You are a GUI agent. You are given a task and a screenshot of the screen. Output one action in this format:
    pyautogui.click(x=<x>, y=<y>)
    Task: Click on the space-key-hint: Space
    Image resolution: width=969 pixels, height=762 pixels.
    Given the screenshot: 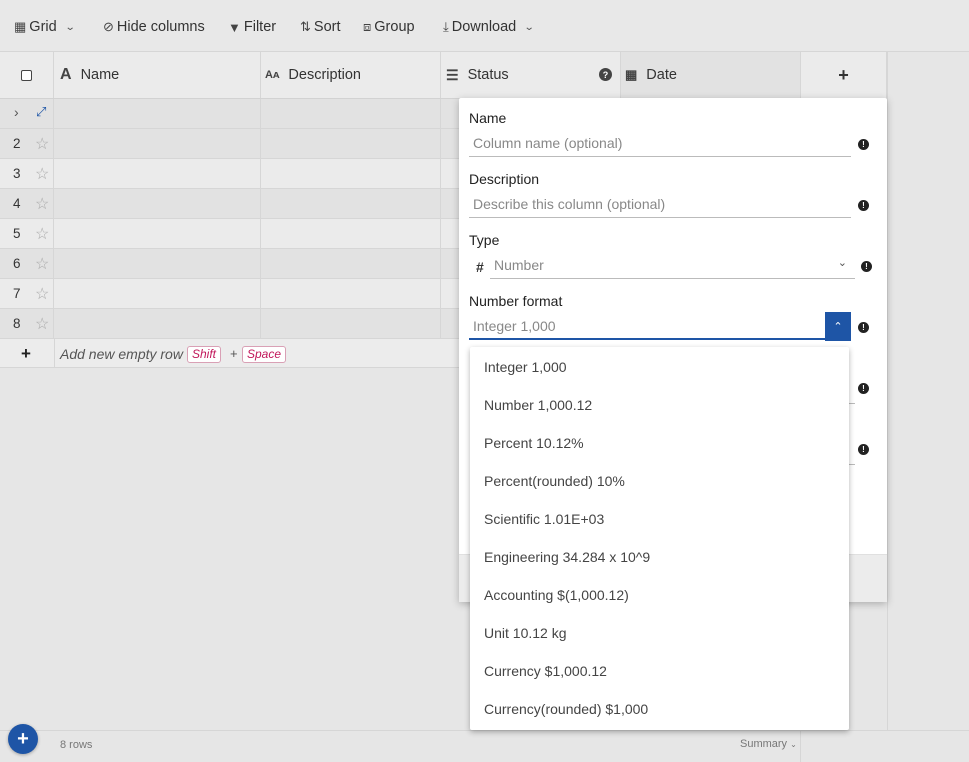 What is the action you would take?
    pyautogui.click(x=264, y=354)
    